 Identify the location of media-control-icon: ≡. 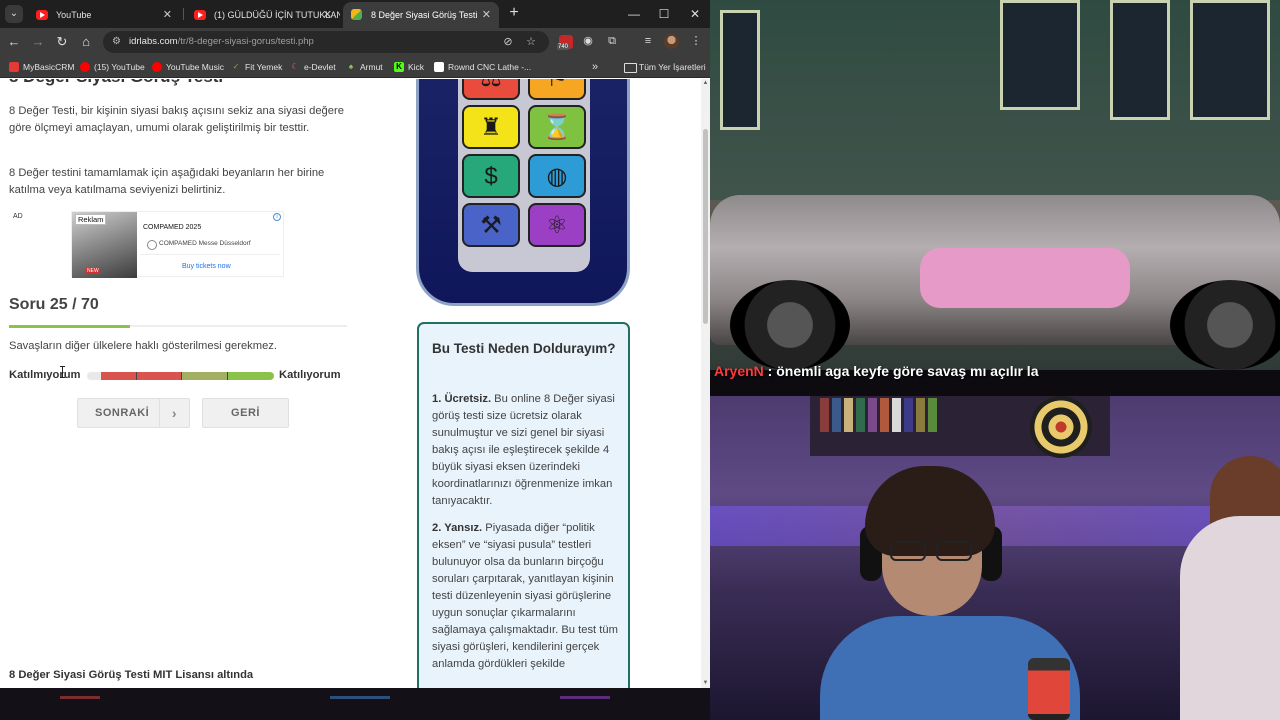
(648, 41).